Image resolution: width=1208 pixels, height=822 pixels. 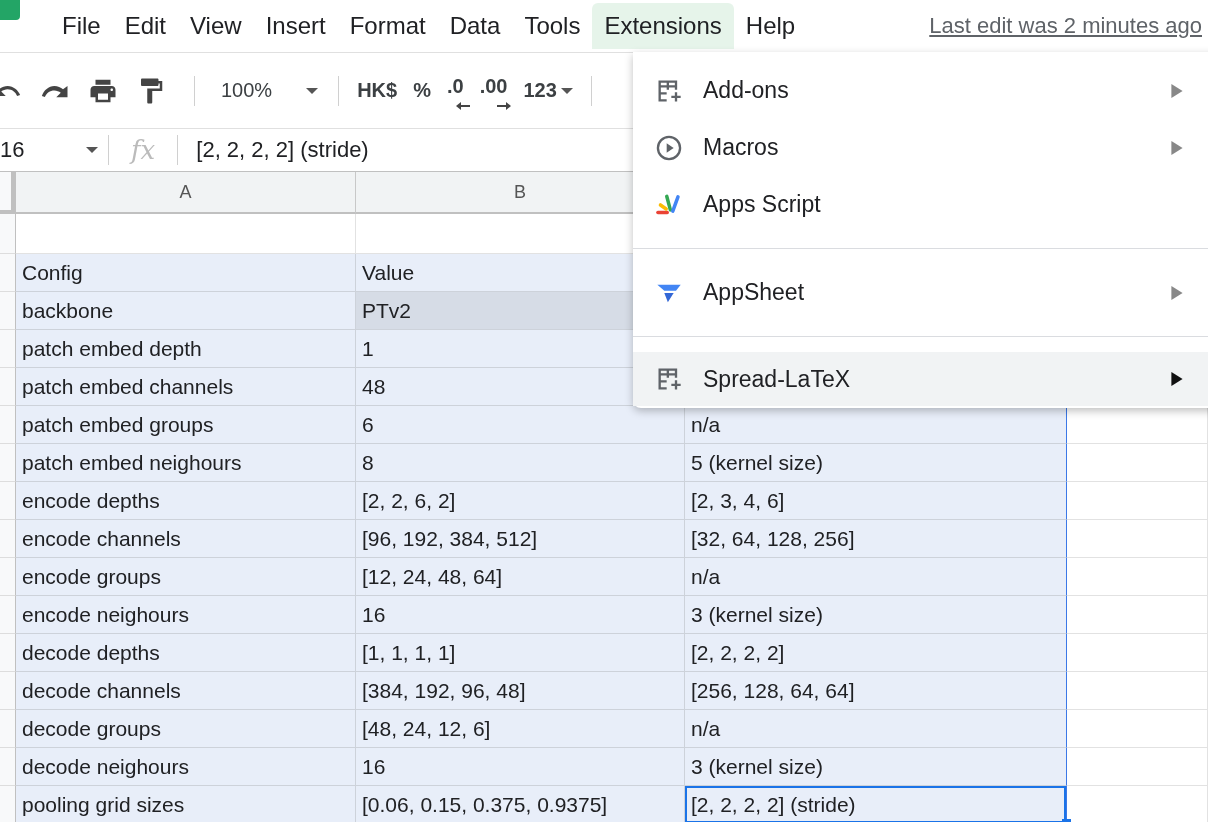 What do you see at coordinates (186, 653) in the screenshot?
I see `table-cell: decode depths` at bounding box center [186, 653].